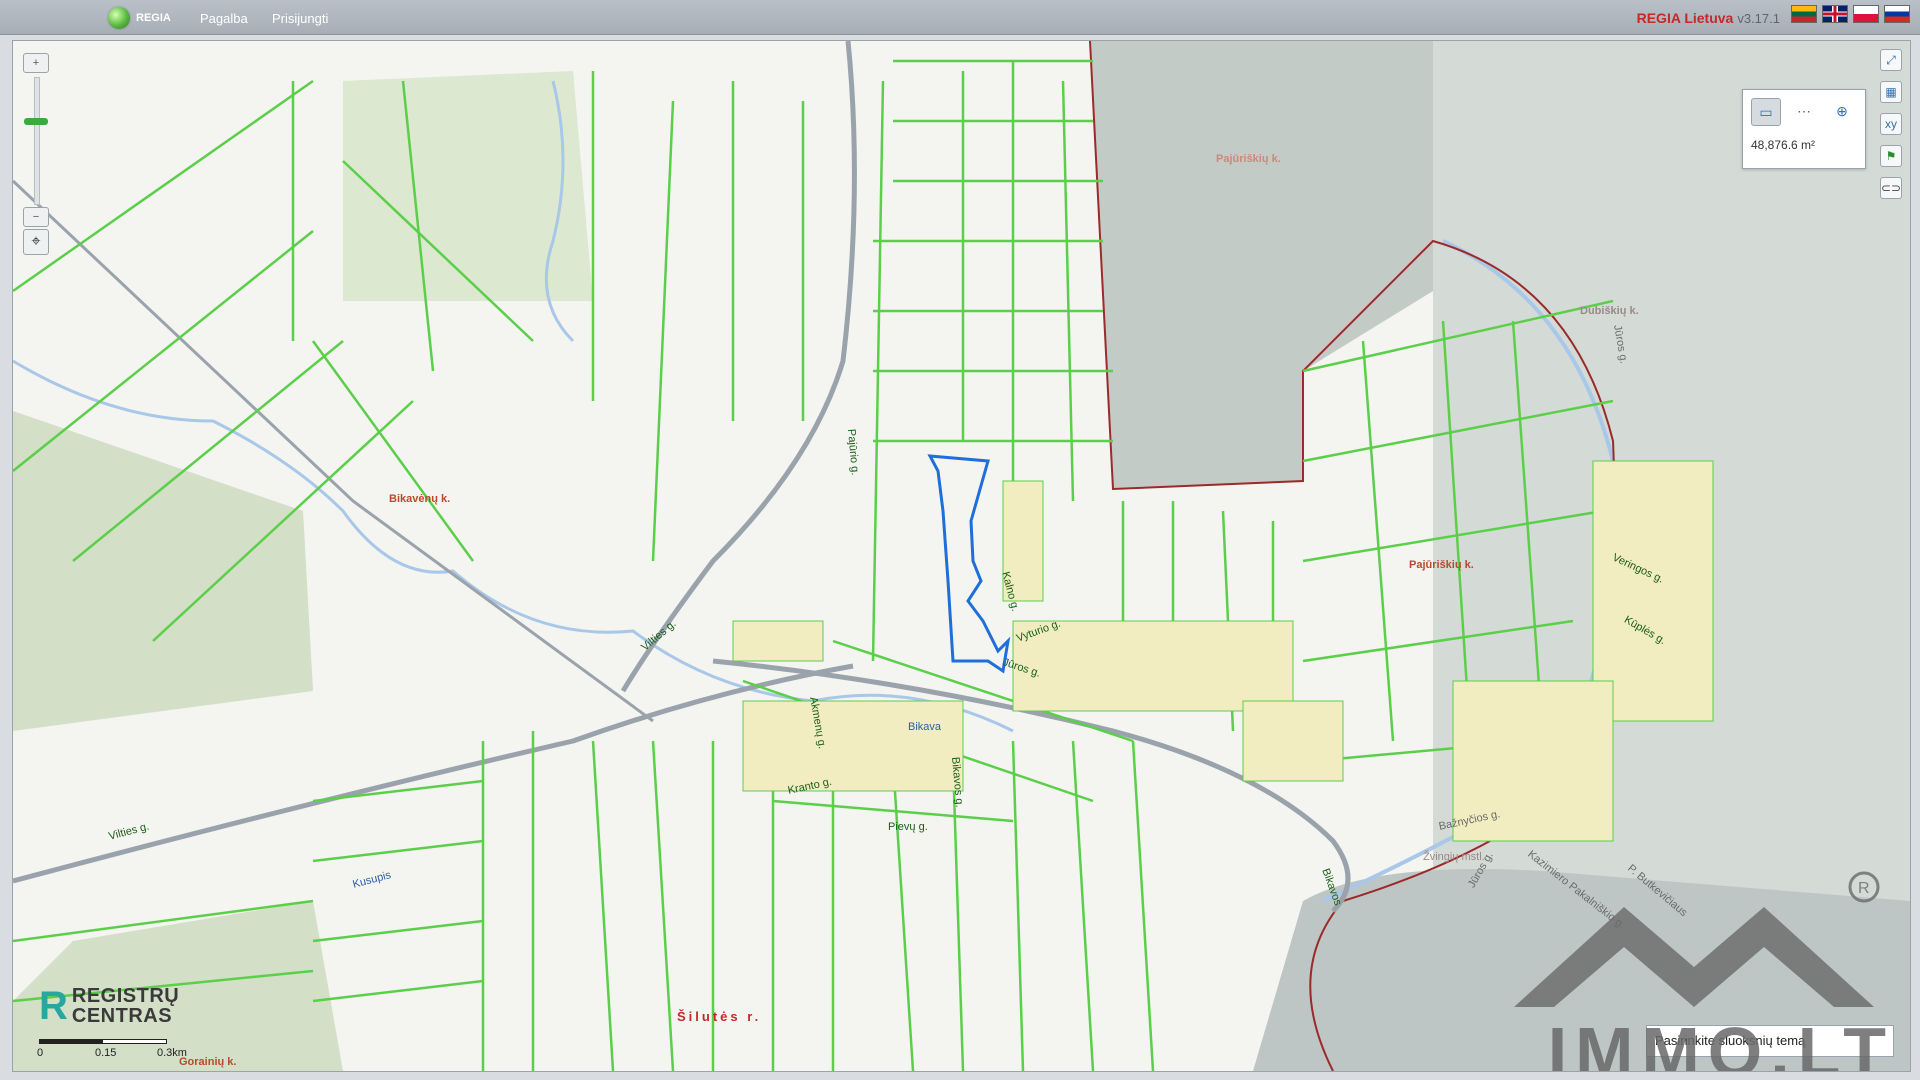  Describe the element at coordinates (153, 18) in the screenshot. I see `brand-label: REGIA` at that location.